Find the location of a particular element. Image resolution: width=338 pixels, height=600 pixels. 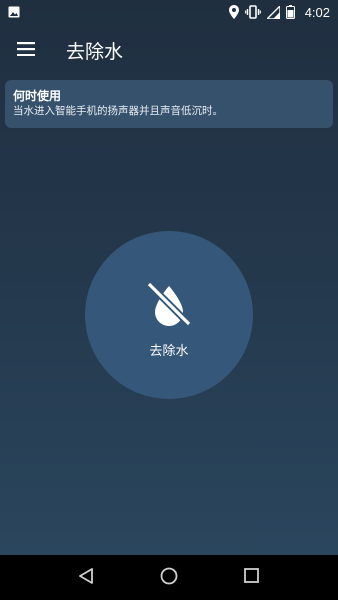

info-card: 何时使用 当水进入智能手机的扬声器并且声音低沉时。 is located at coordinates (169, 104).